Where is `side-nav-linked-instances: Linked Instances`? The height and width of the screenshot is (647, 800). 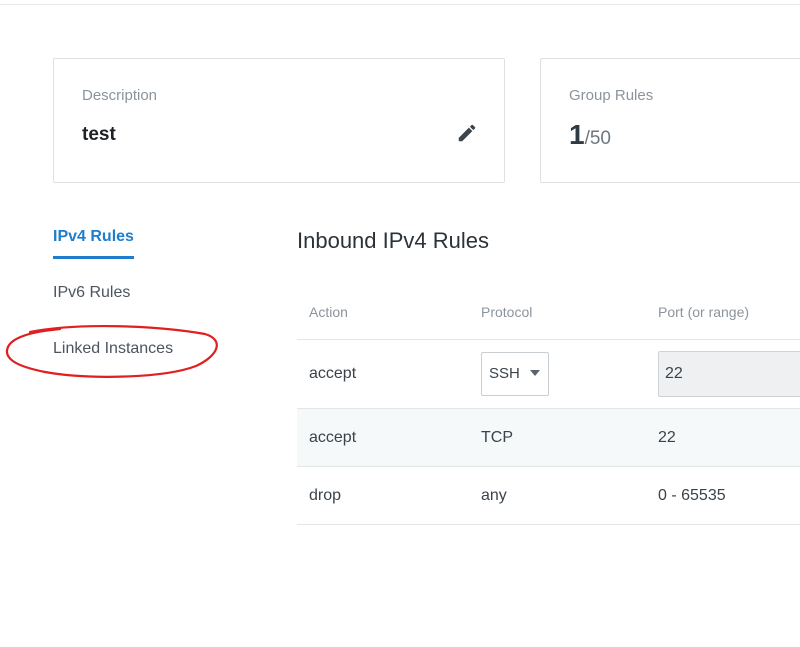 side-nav-linked-instances: Linked Instances is located at coordinates (113, 349).